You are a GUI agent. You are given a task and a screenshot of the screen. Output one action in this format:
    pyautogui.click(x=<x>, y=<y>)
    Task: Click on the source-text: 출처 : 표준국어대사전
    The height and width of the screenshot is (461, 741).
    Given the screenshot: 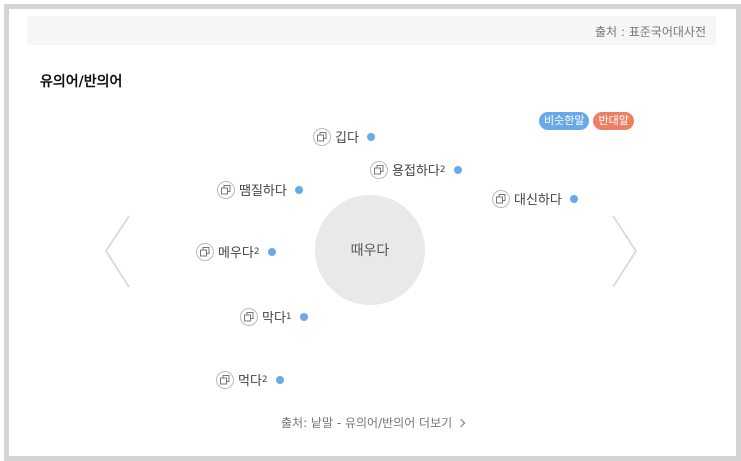 What is the action you would take?
    pyautogui.click(x=650, y=32)
    